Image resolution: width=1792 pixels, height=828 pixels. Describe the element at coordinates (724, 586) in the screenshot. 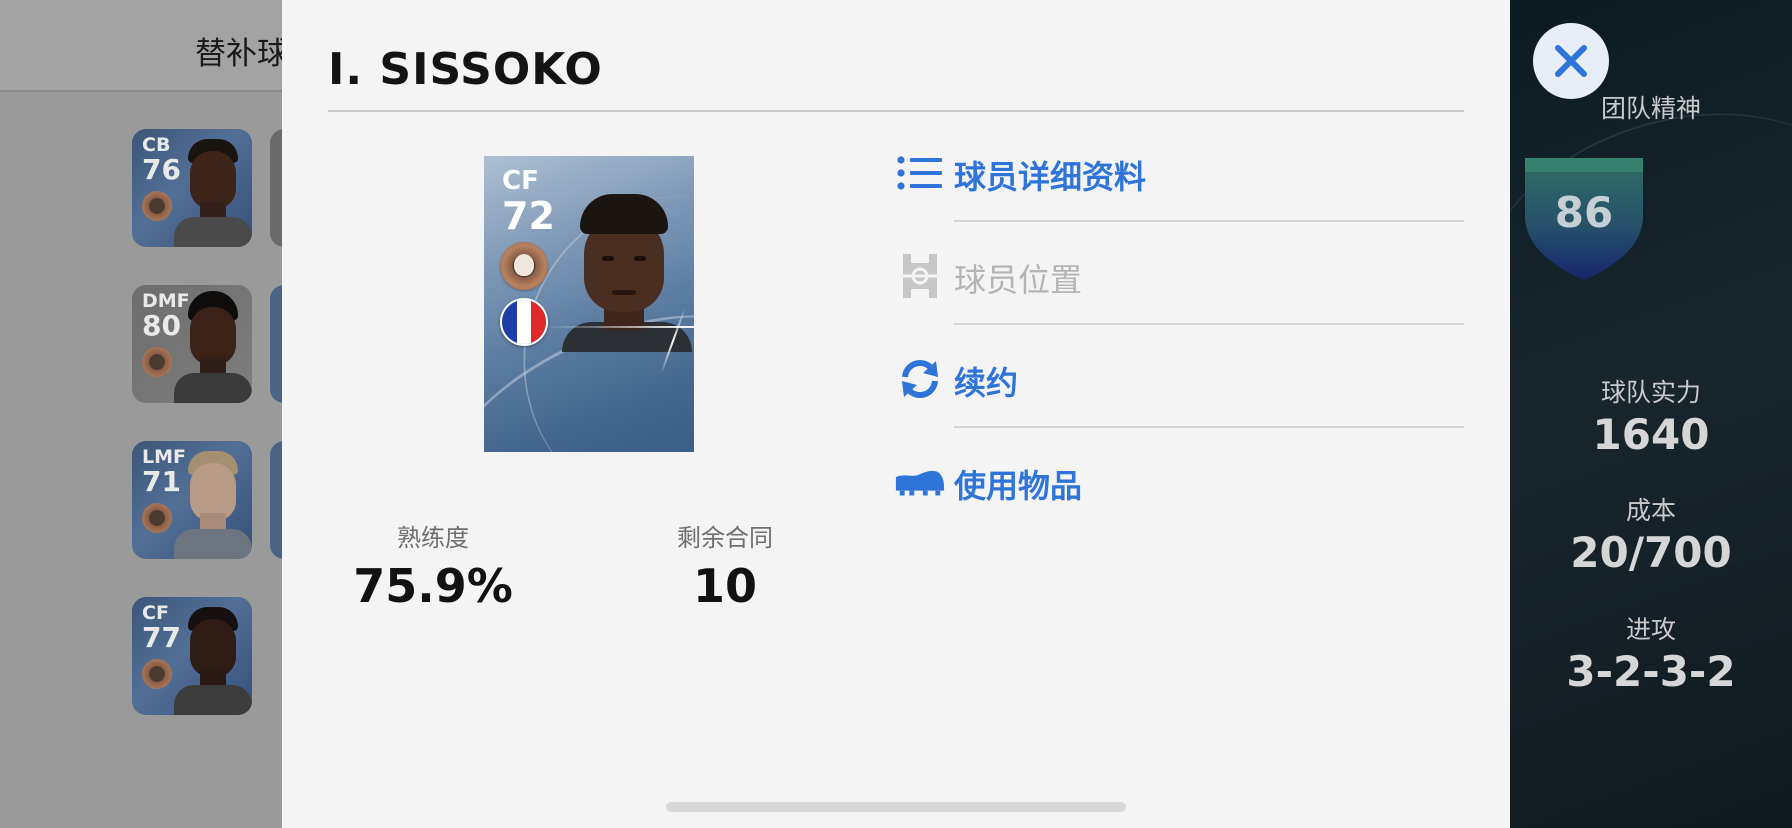

I see `remaining-contract-value: 10` at that location.